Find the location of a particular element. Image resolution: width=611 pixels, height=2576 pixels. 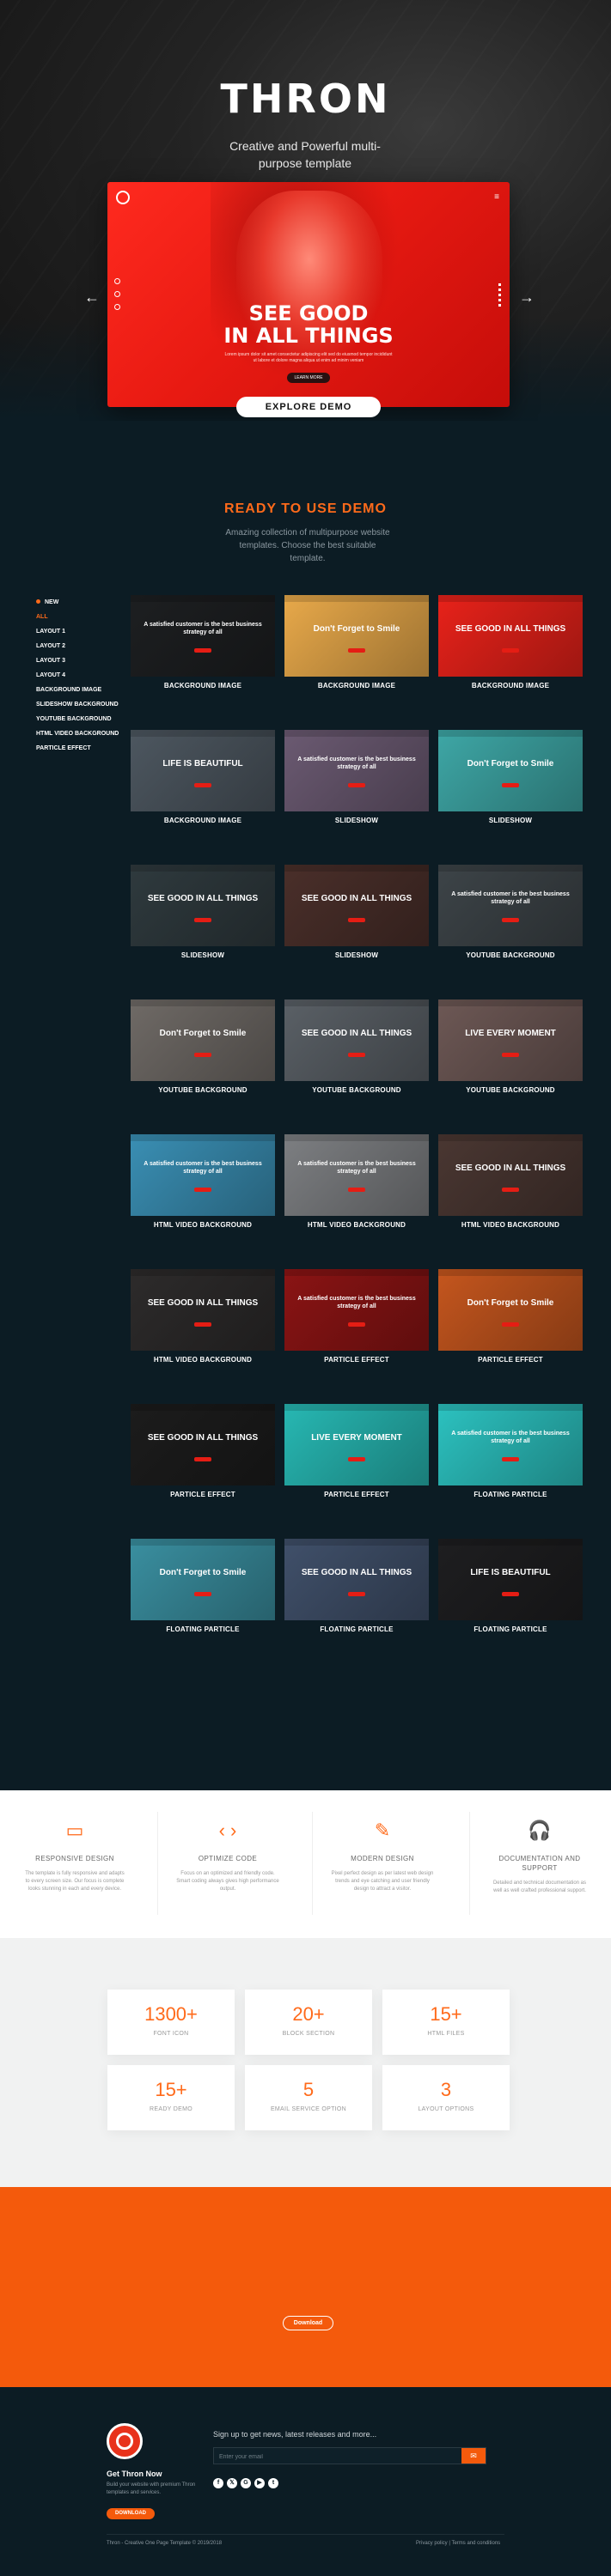

demo-card: SEE GOOD IN ALL THINGS FLOATING PARTICLE is located at coordinates (356, 1590).